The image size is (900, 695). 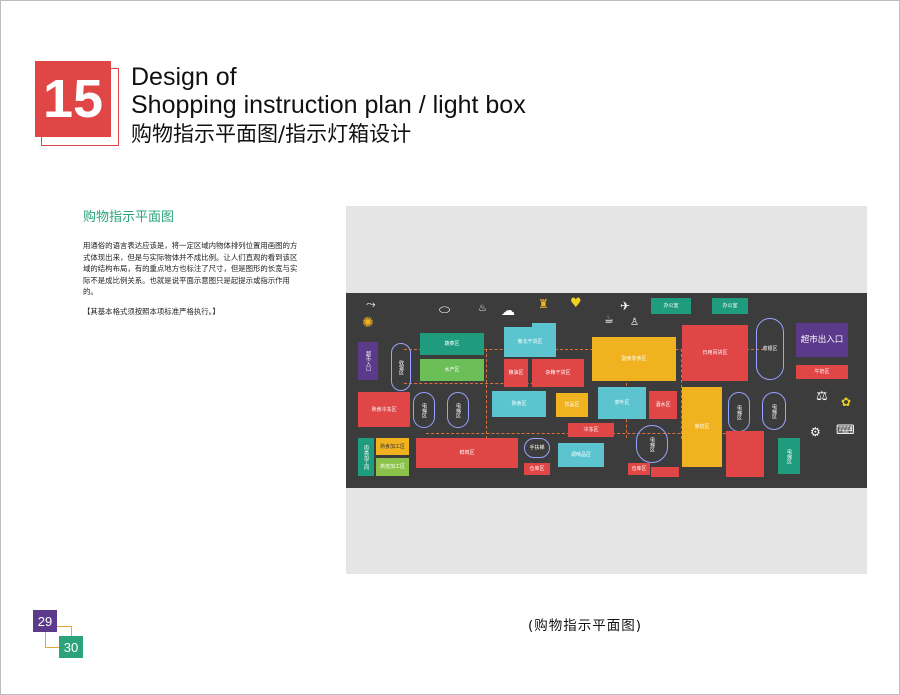 What do you see at coordinates (392, 446) in the screenshot?
I see `zone-food-processing: 熟食加工区` at bounding box center [392, 446].